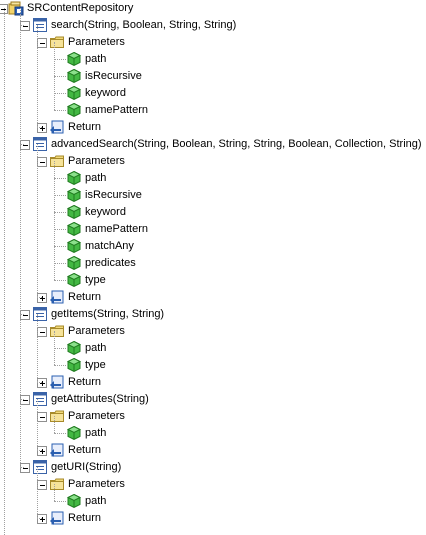 Image resolution: width=426 pixels, height=535 pixels. What do you see at coordinates (16, 8) in the screenshot?
I see `repository-icon` at bounding box center [16, 8].